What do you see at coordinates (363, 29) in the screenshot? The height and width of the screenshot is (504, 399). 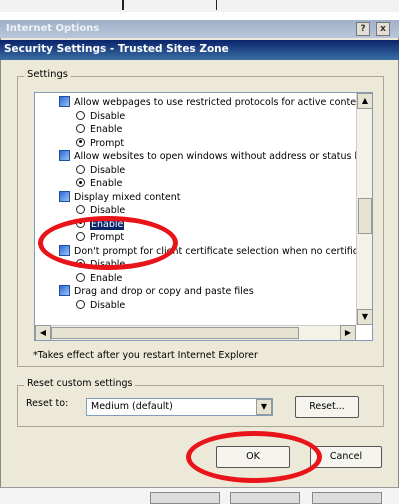 I see `help-button: ?` at bounding box center [363, 29].